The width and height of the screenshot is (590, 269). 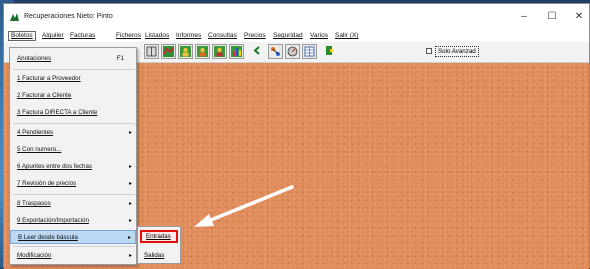 I want to click on people-1-icon, so click(x=185, y=51).